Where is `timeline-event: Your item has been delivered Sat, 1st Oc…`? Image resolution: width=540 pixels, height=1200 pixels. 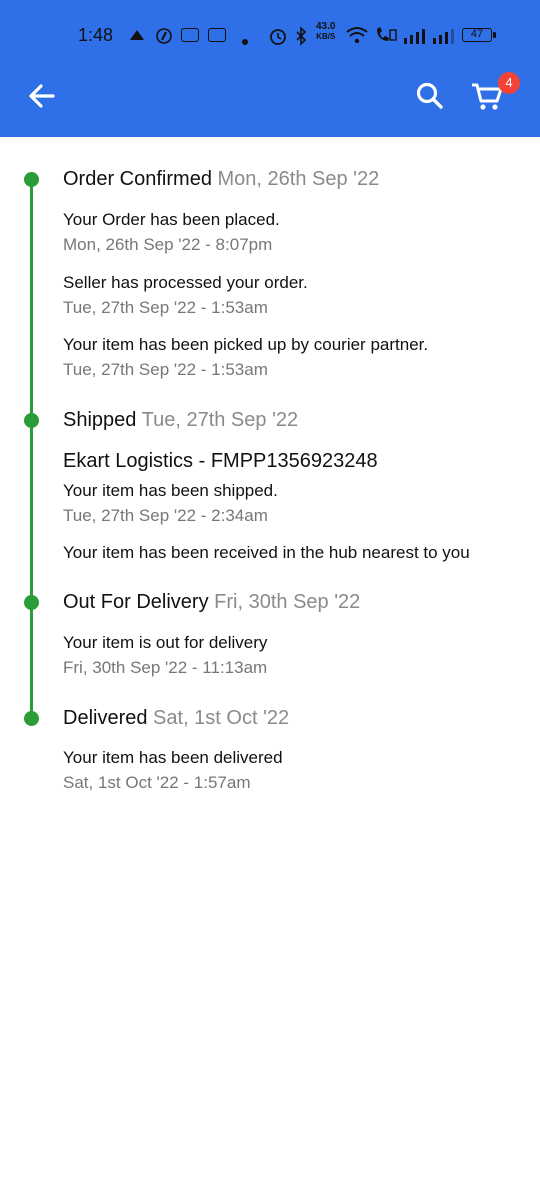
timeline-event: Your item has been delivered Sat, 1st Oc… is located at coordinates (173, 770).